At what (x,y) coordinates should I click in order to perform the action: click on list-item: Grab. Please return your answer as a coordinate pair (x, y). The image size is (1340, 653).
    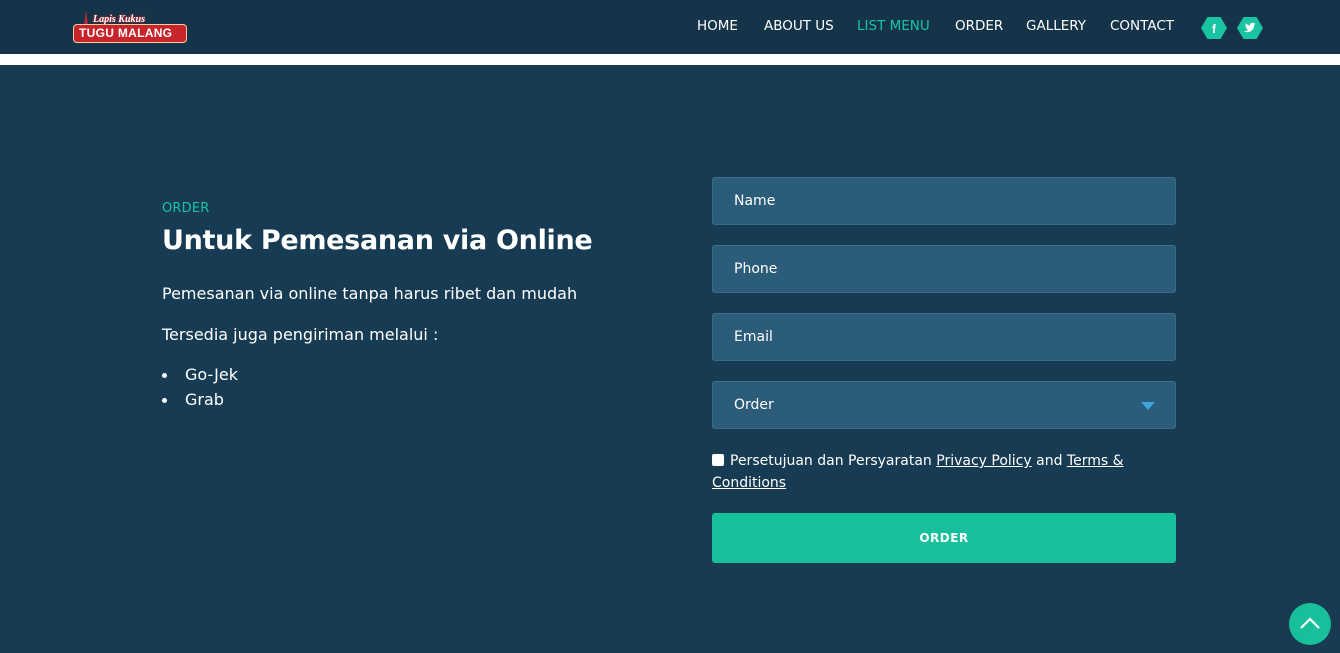
    Looking at the image, I should click on (200, 403).